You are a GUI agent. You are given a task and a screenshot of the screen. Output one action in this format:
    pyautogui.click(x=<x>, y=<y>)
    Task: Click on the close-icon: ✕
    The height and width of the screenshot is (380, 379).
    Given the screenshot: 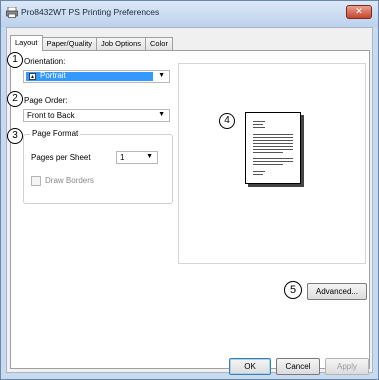 What is the action you would take?
    pyautogui.click(x=359, y=12)
    